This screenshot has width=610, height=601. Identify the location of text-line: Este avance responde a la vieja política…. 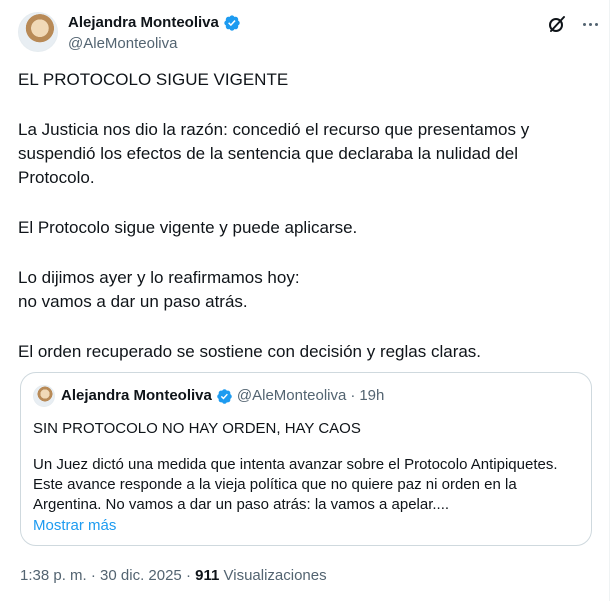
(275, 484).